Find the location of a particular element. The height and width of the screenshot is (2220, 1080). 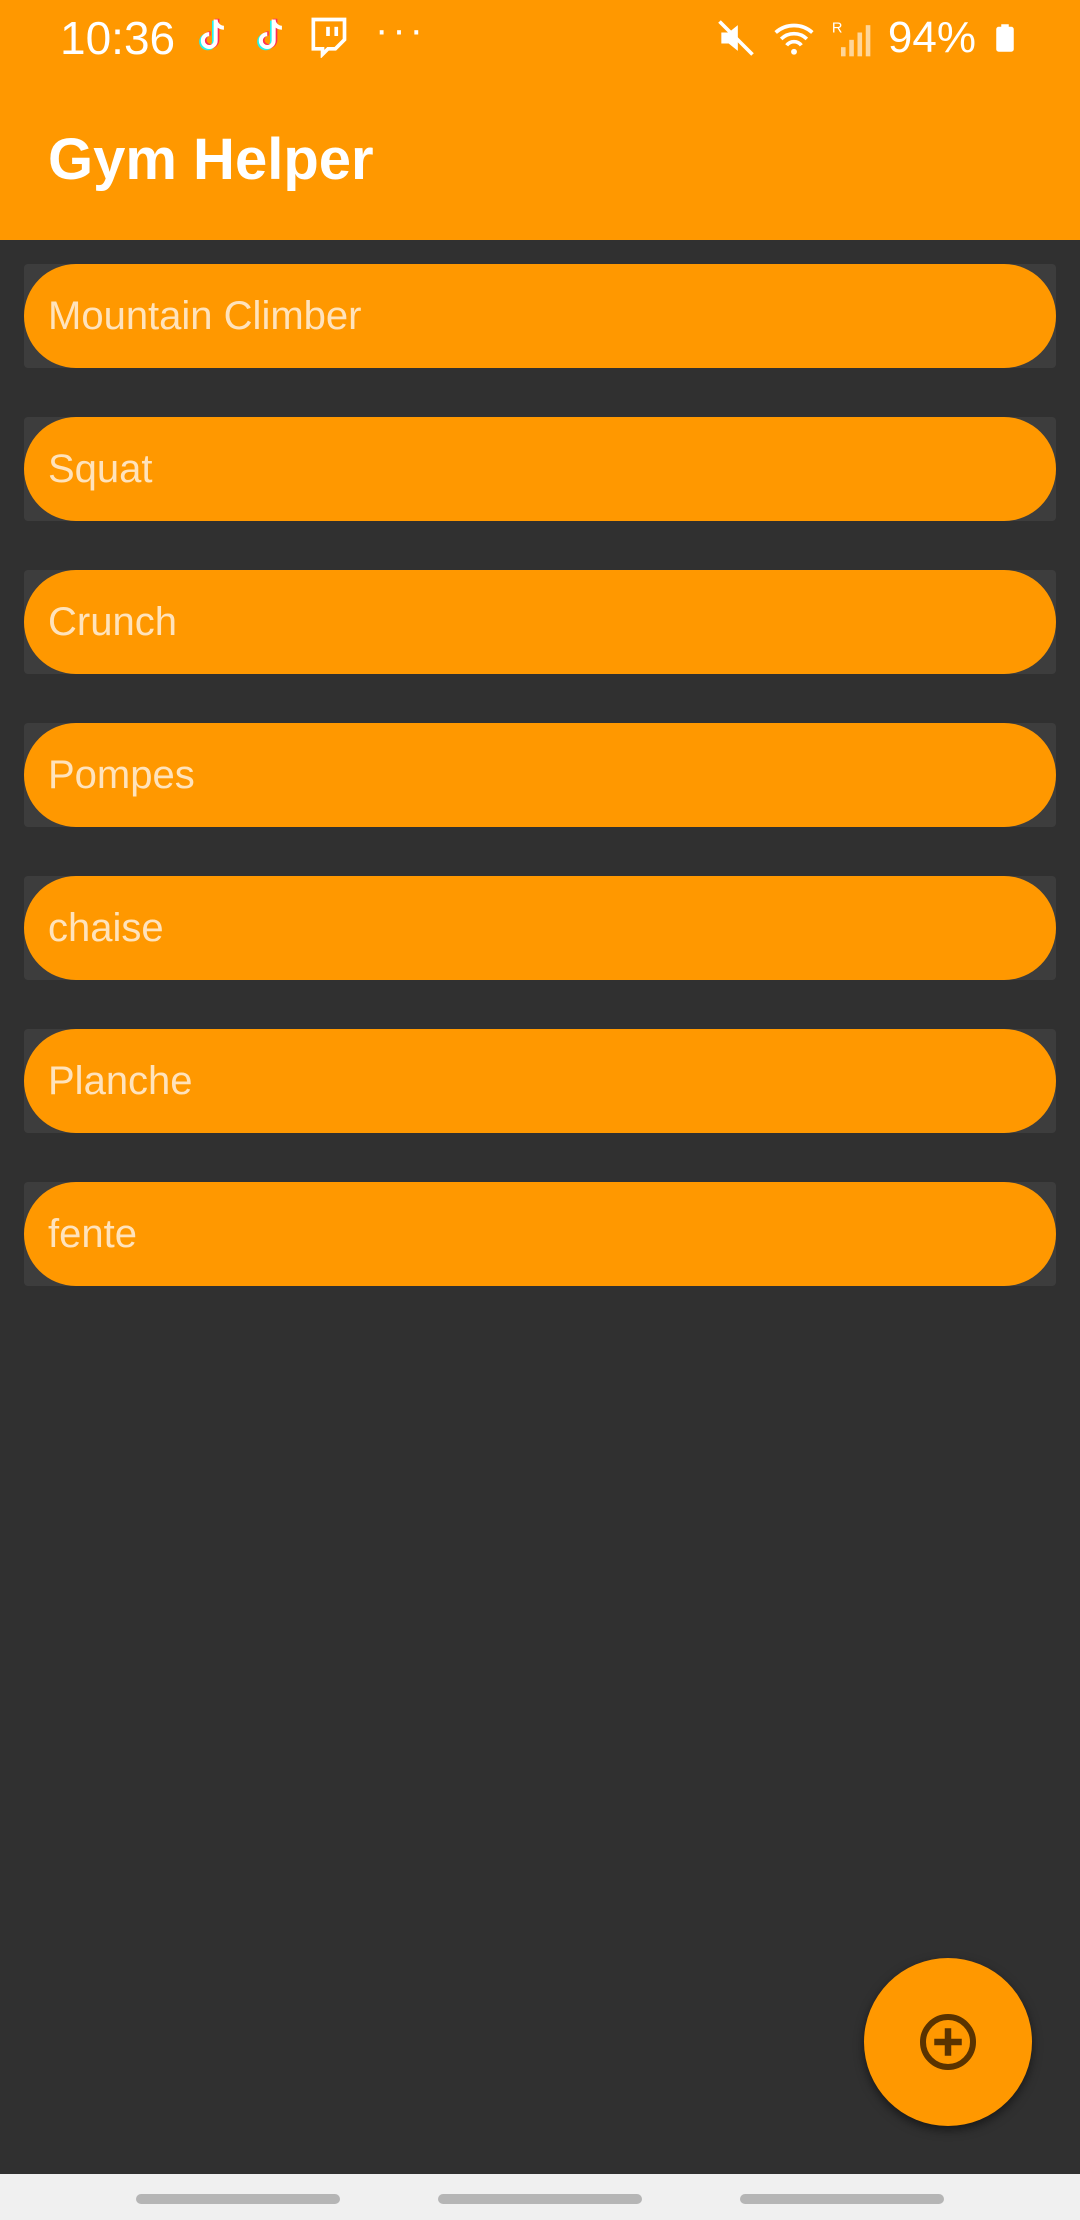

exercise-label: chaise is located at coordinates (106, 927).